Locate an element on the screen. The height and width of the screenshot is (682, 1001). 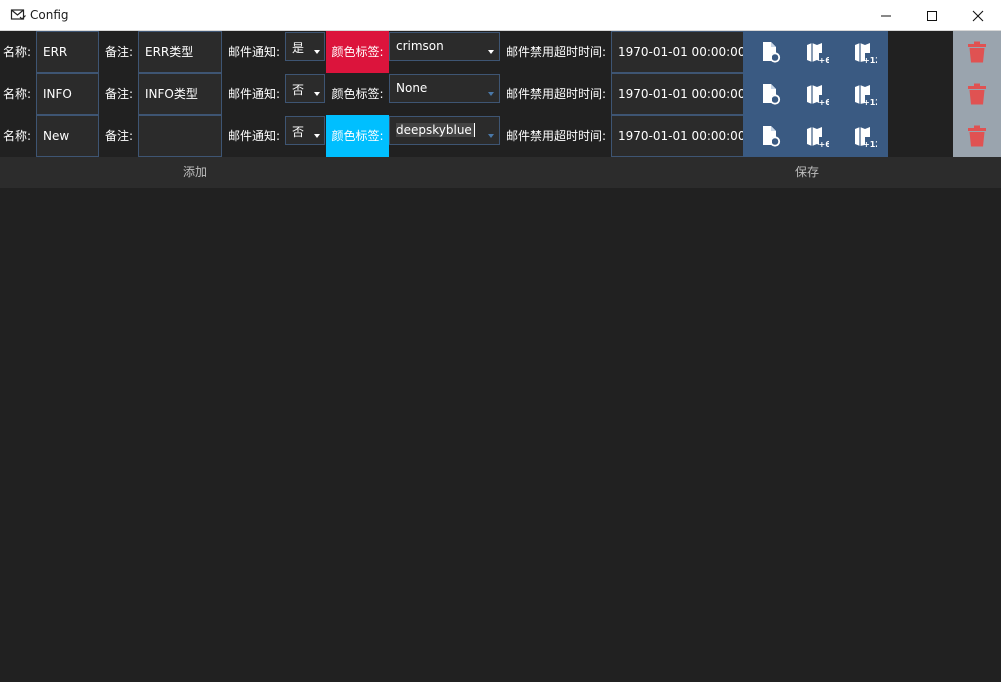
name-field: ERR is located at coordinates (67, 52).